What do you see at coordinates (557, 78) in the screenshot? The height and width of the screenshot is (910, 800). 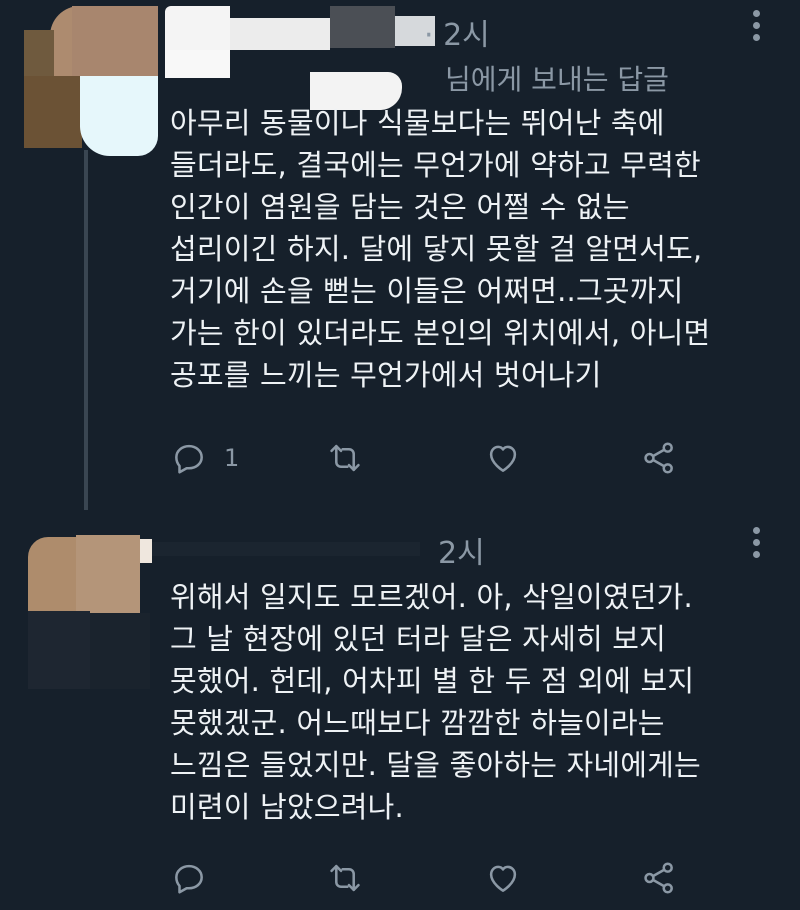 I see `reply-to-label: 님에게 보내는 답글` at bounding box center [557, 78].